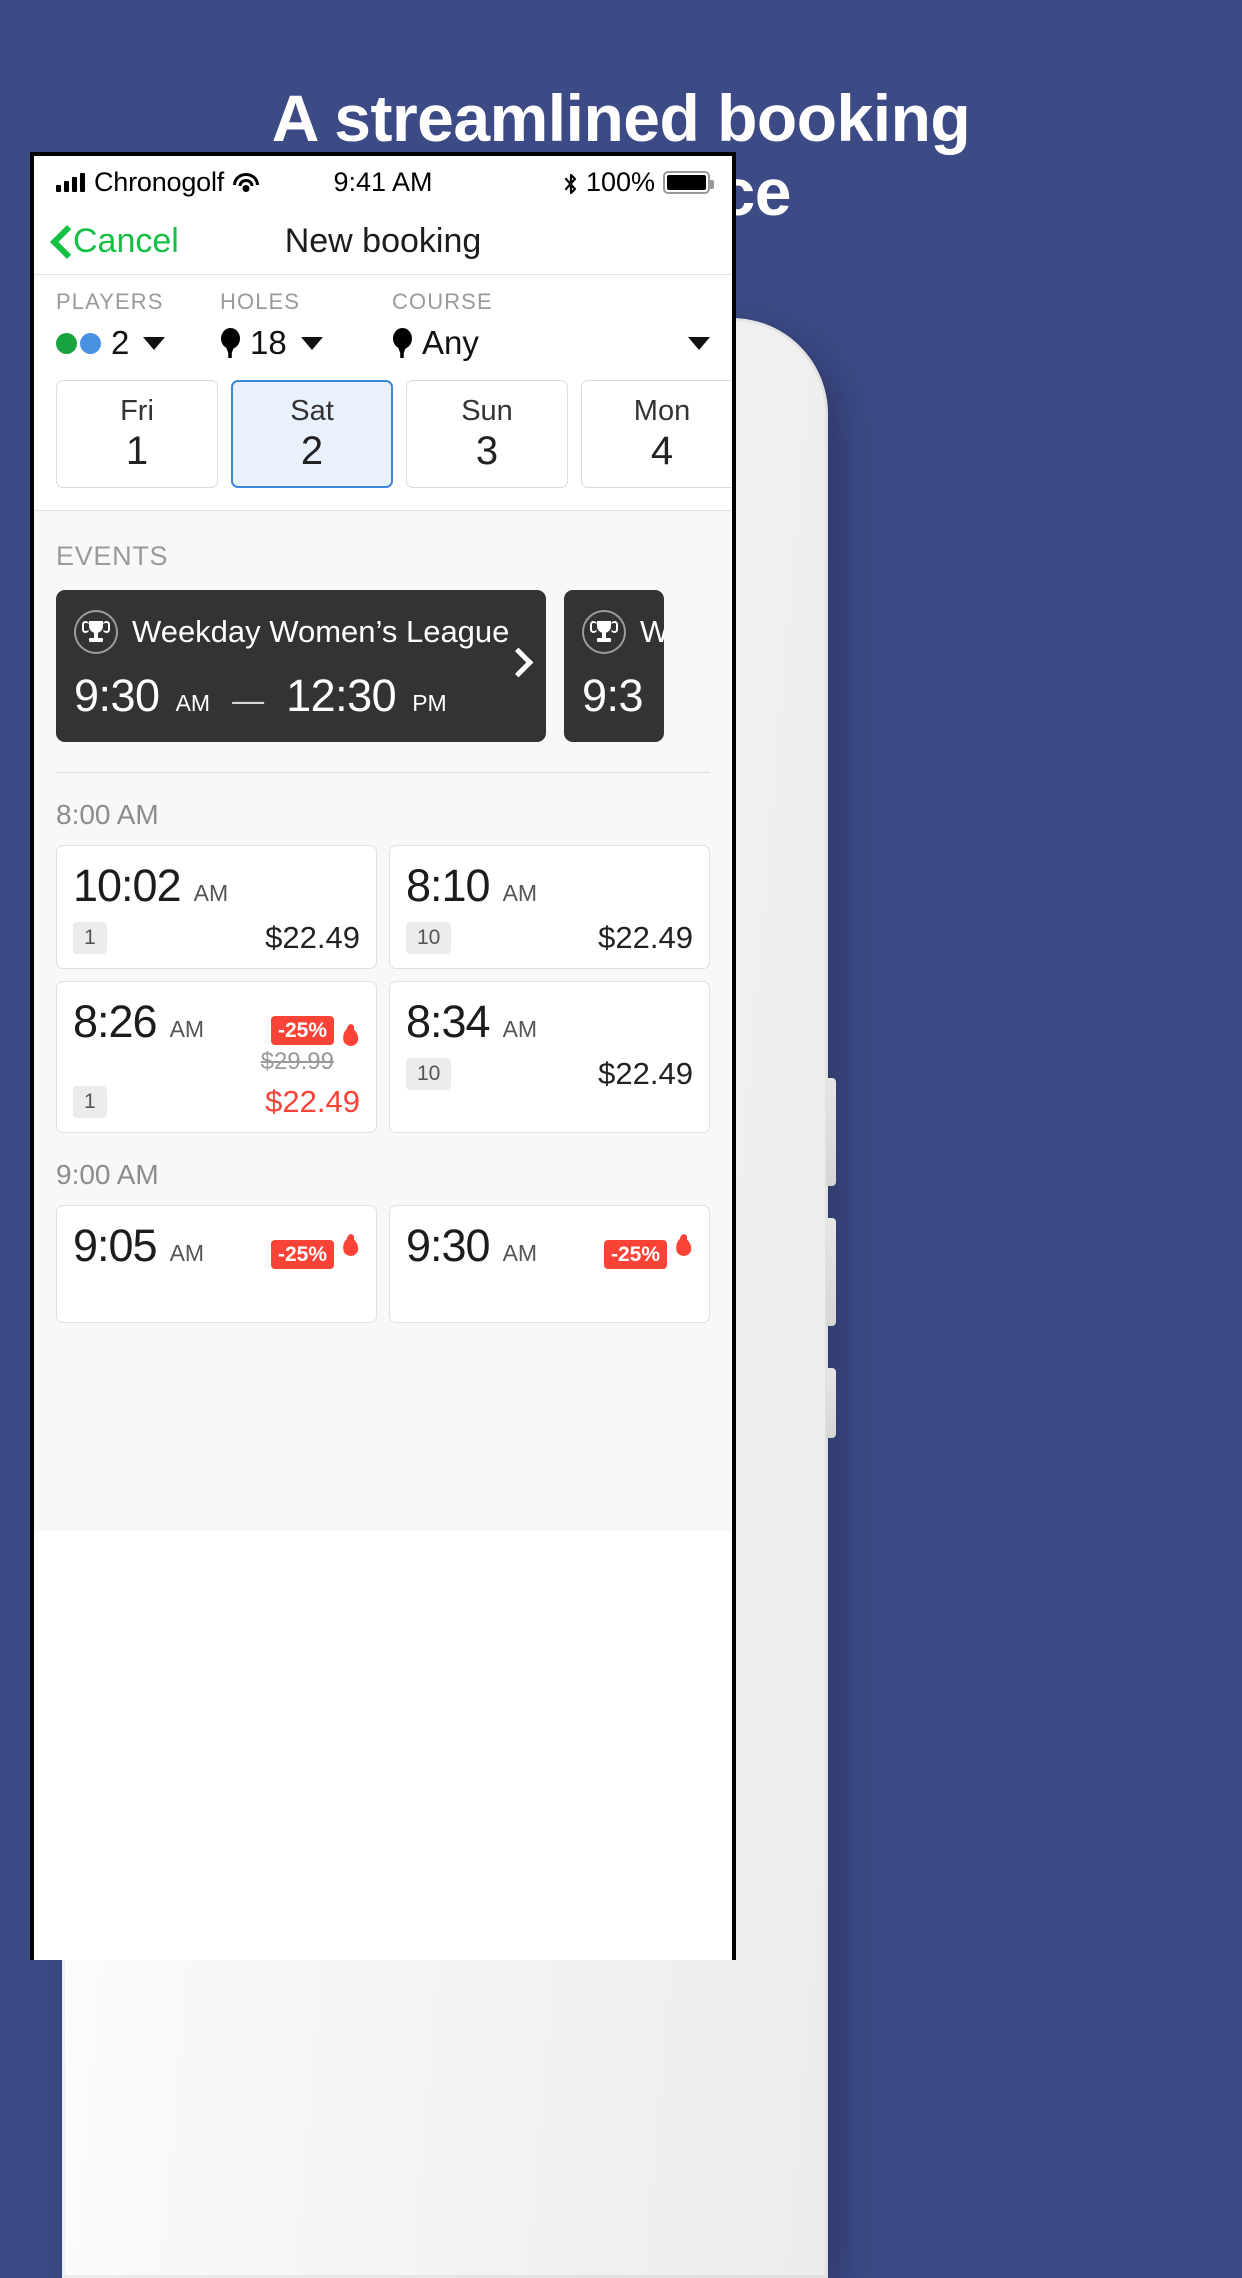  I want to click on chevron-right-icon, so click(516, 663).